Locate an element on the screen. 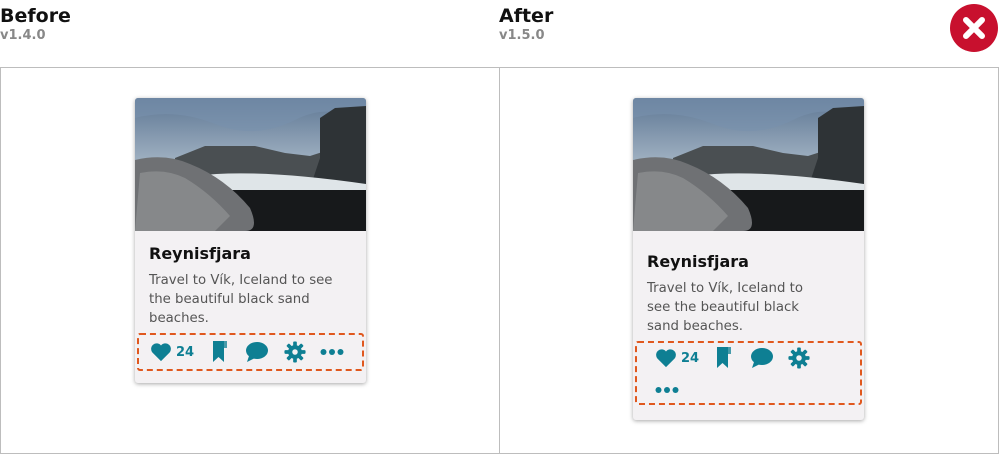  after-version: v1.5.0 is located at coordinates (522, 35).